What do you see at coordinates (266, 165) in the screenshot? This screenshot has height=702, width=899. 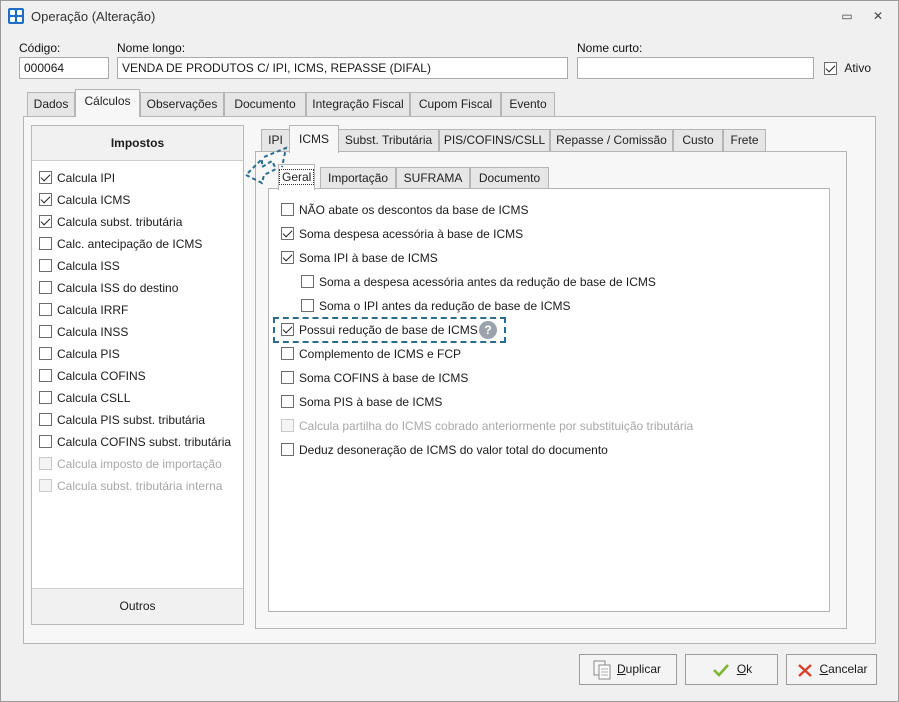 I see `hint-arrow-icon` at bounding box center [266, 165].